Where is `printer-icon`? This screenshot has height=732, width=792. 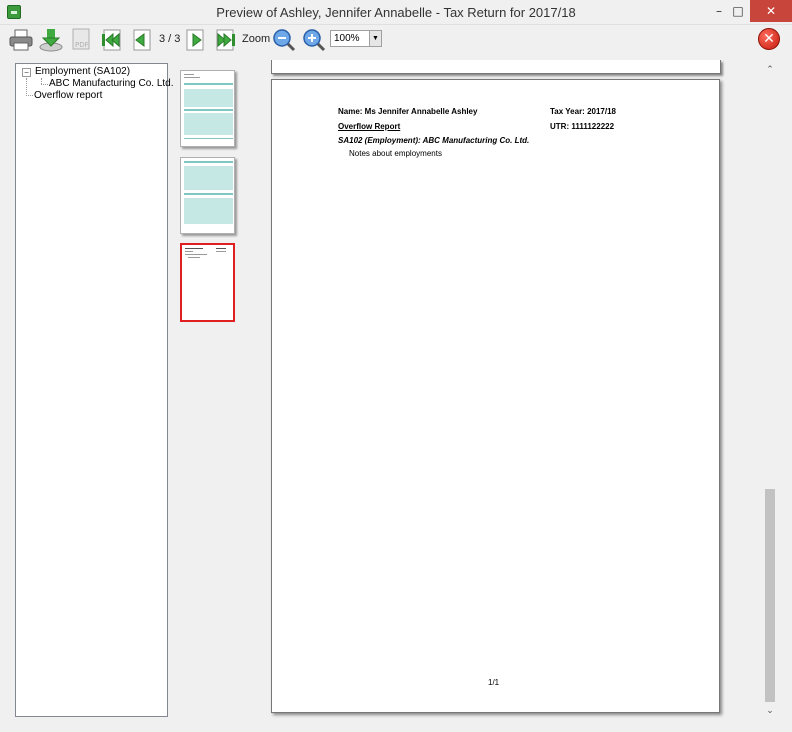 printer-icon is located at coordinates (21, 40).